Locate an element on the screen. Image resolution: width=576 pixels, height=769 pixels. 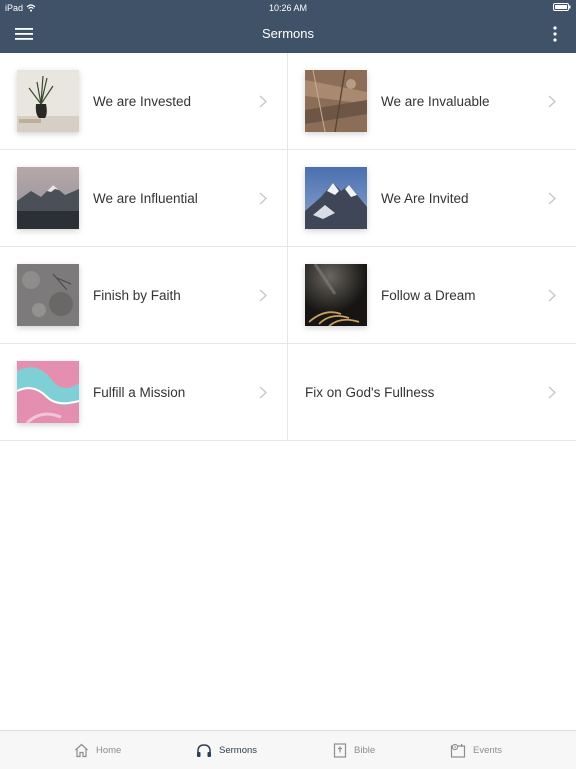
canyon-aerial-icon is located at coordinates (336, 101).